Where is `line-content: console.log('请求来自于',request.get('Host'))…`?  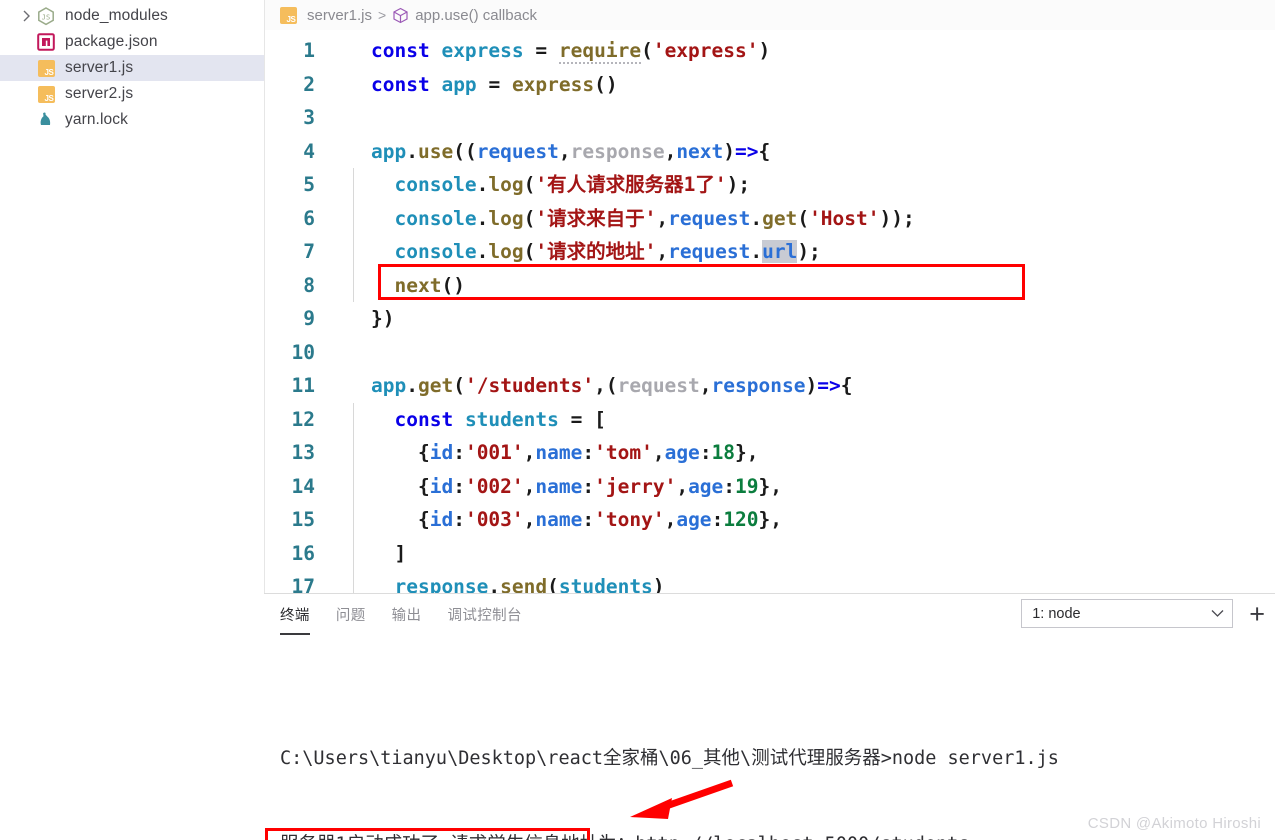
line-content: console.log('请求来自于',request.get('Host'))… is located at coordinates (623, 218).